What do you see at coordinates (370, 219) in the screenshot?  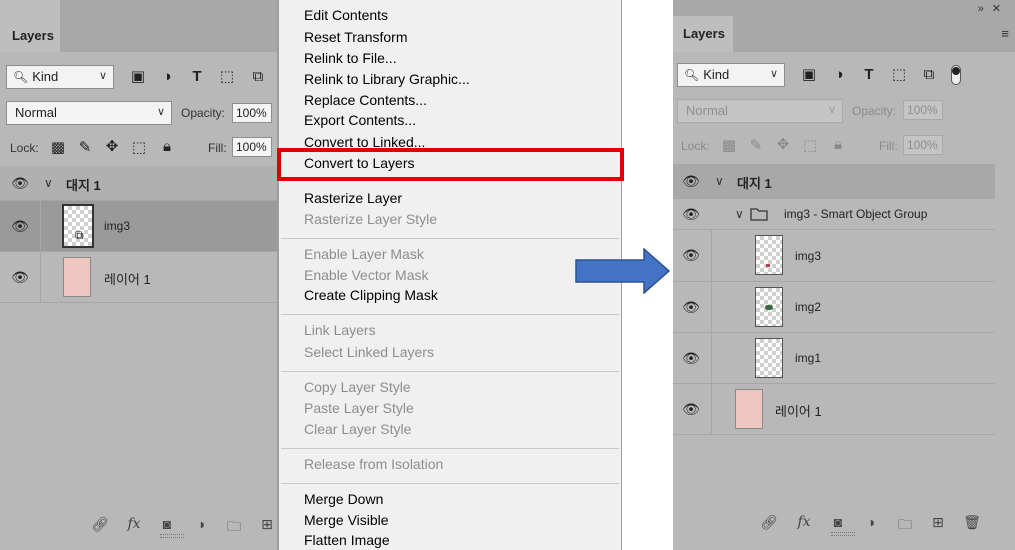 I see `menu-item: Rasterize Layer Style` at bounding box center [370, 219].